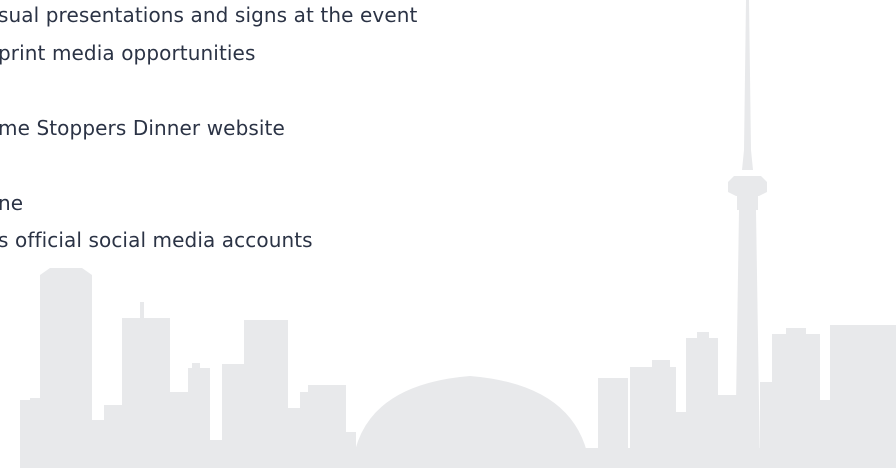 Image resolution: width=896 pixels, height=468 pixels. I want to click on list-item: s official social media accounts, so click(156, 240).